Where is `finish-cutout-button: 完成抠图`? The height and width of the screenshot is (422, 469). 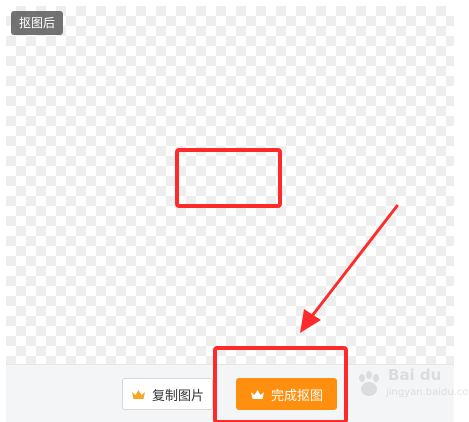 finish-cutout-button: 完成抠图 is located at coordinates (286, 394).